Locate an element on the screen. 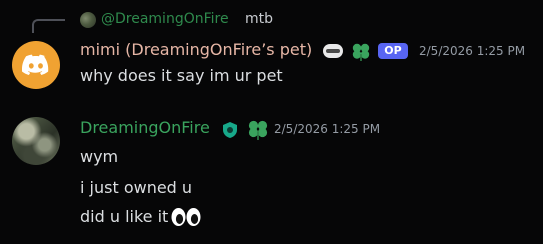  reply-preview-text: mtb is located at coordinates (259, 19).